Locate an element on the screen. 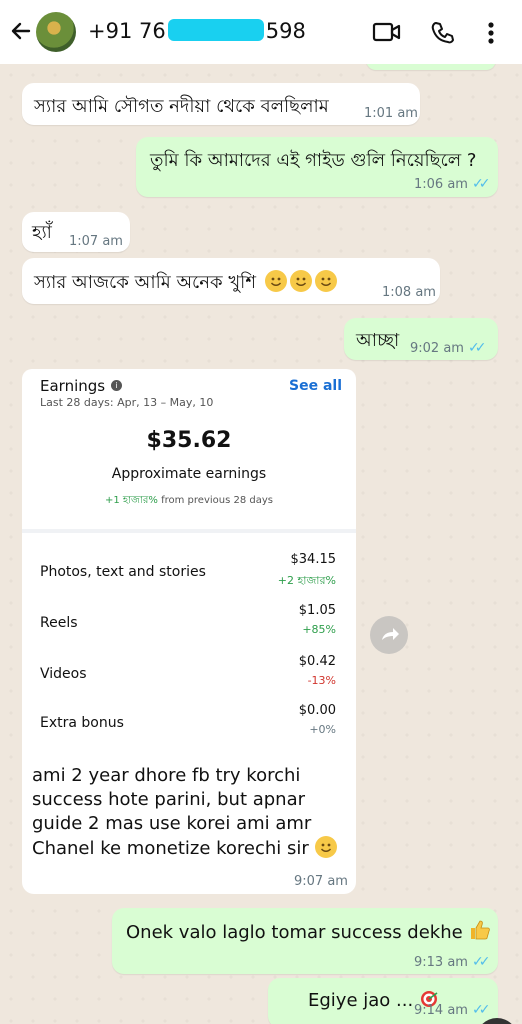 This screenshot has height=1024, width=522. contact-name: +91 76 598 is located at coordinates (197, 31).